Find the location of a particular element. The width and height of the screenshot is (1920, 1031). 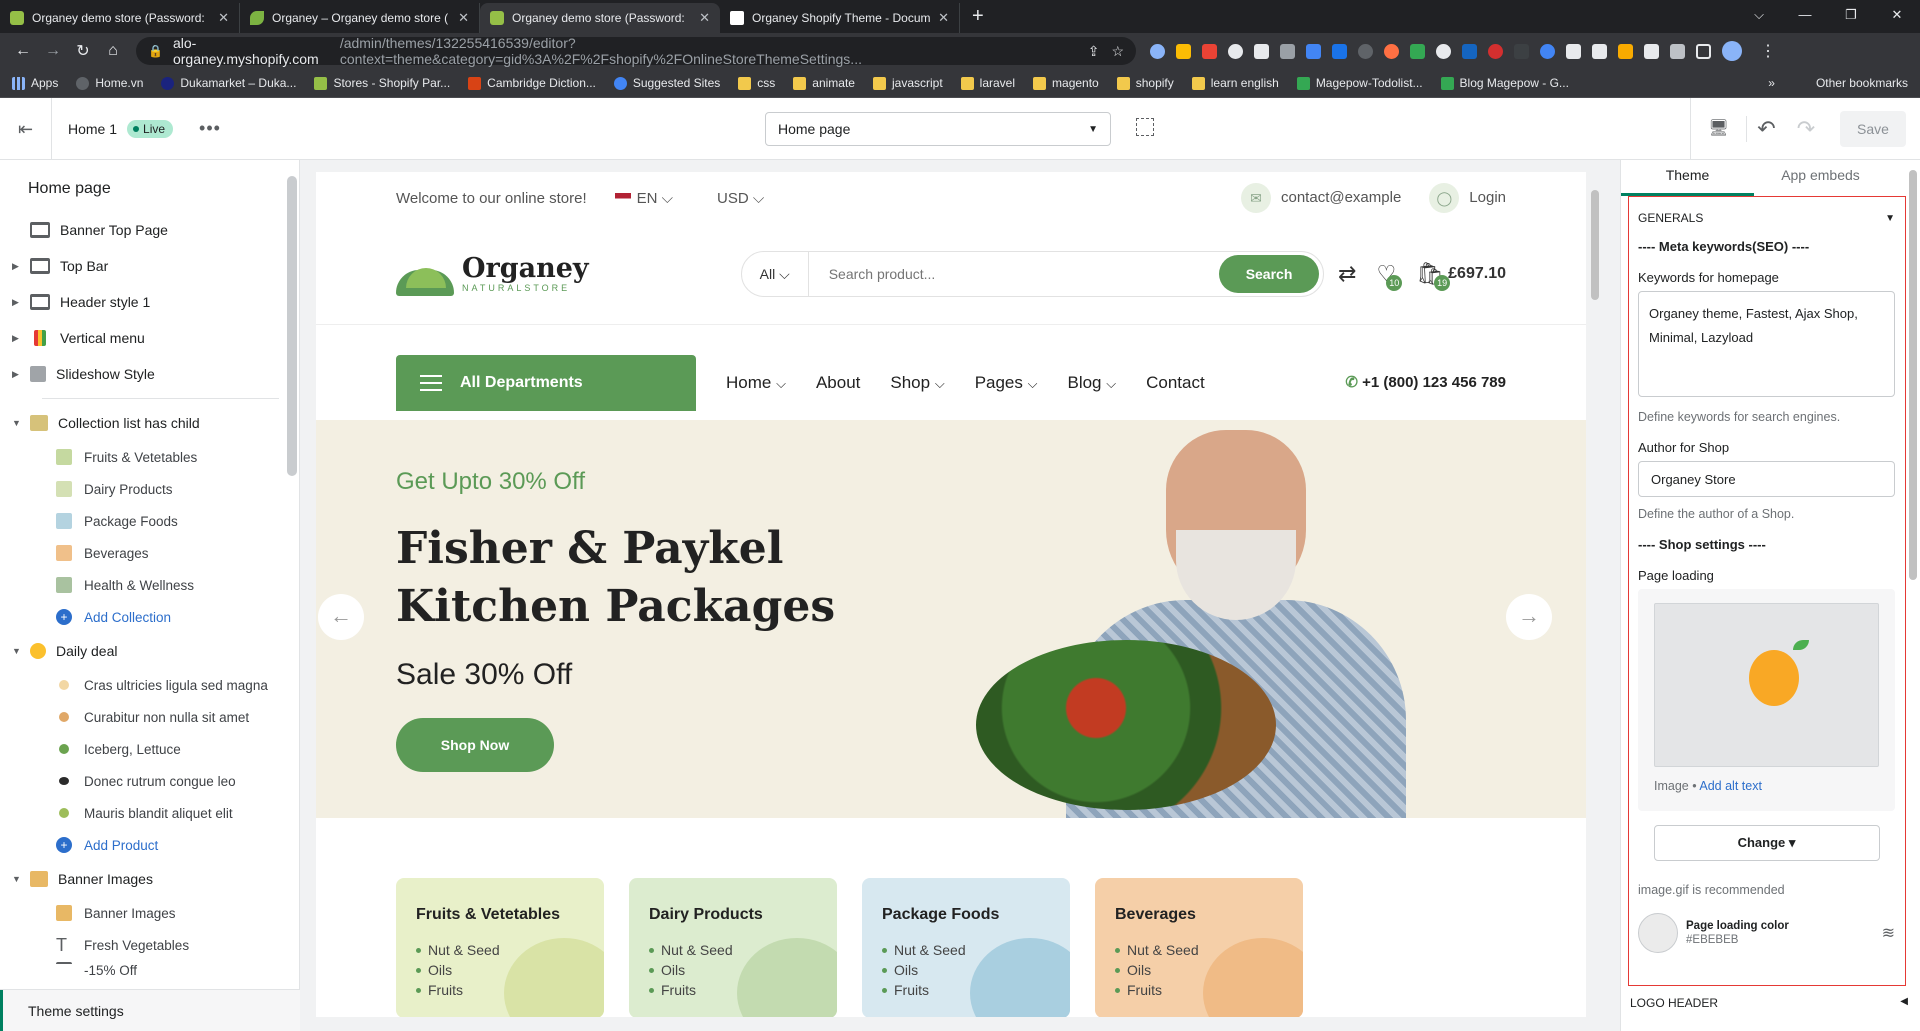

add-product-button: + Add Product is located at coordinates (155, 845).